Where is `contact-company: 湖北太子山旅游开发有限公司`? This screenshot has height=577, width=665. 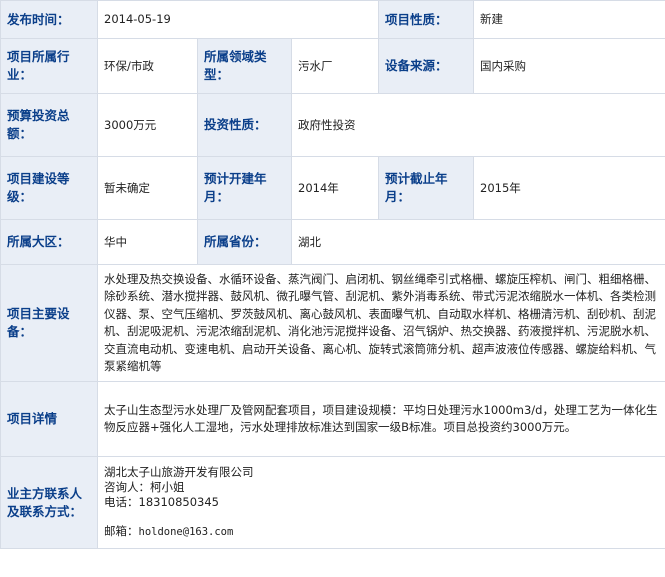
contact-company: 湖北太子山旅游开发有限公司 is located at coordinates (179, 472).